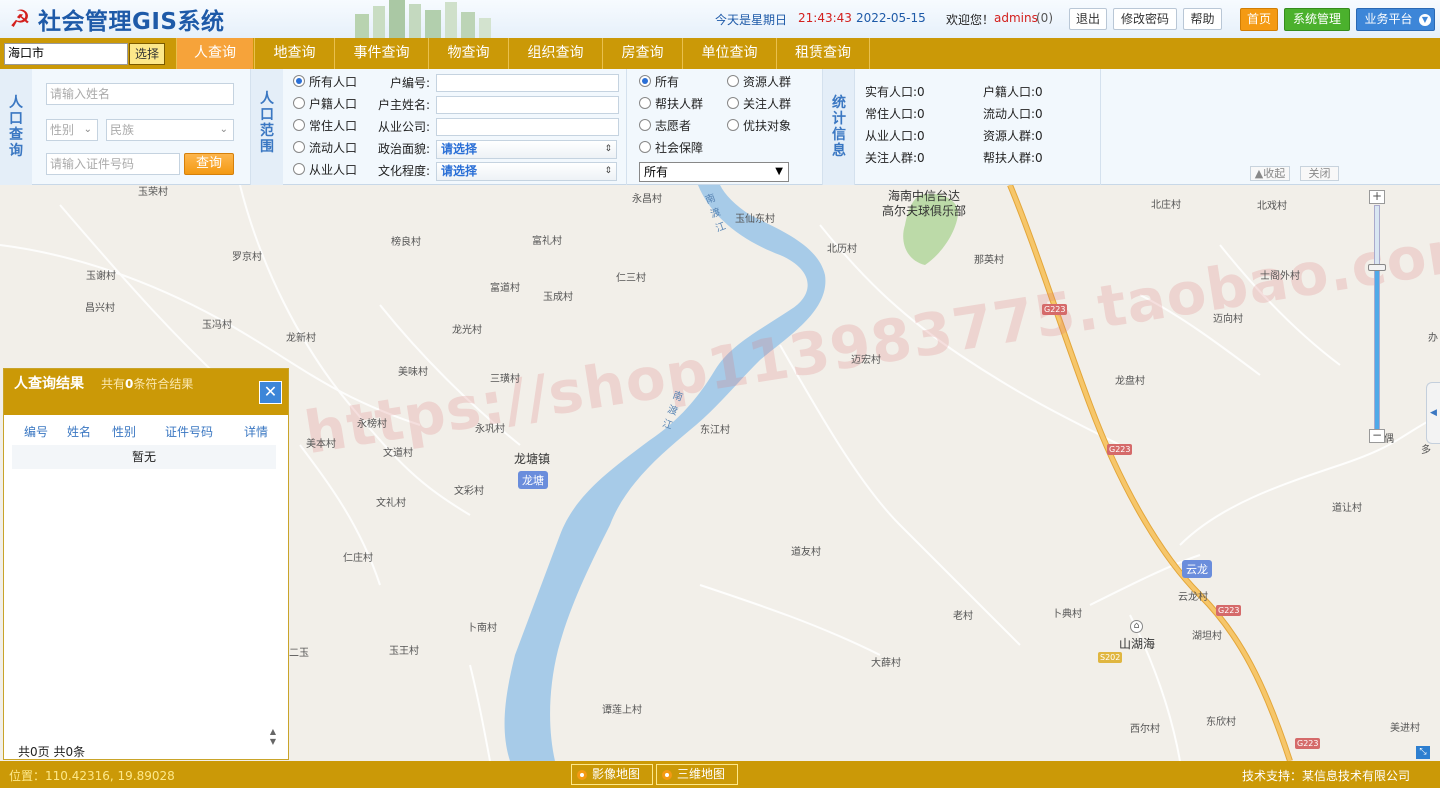 This screenshot has height=788, width=1440. Describe the element at coordinates (1423, 752) in the screenshot. I see `expand-icon: ⤡` at that location.